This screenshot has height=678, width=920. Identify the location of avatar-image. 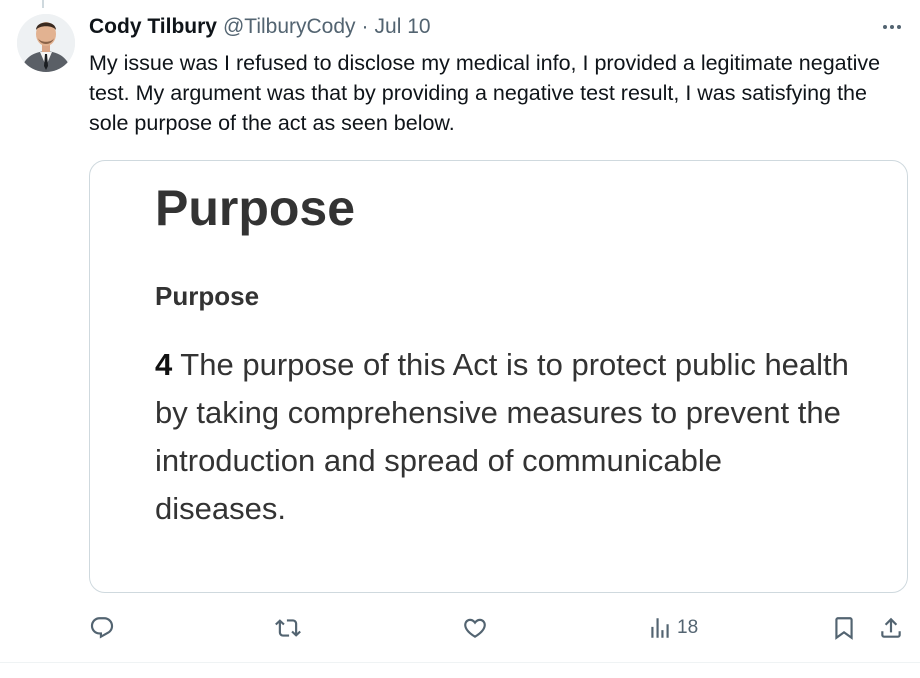
(46, 43).